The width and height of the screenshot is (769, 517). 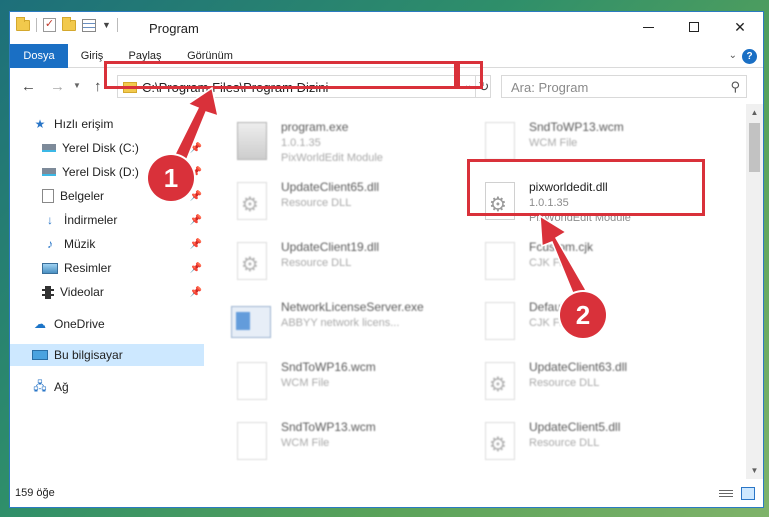 What do you see at coordinates (749, 56) in the screenshot?
I see `help-icon: ?` at bounding box center [749, 56].